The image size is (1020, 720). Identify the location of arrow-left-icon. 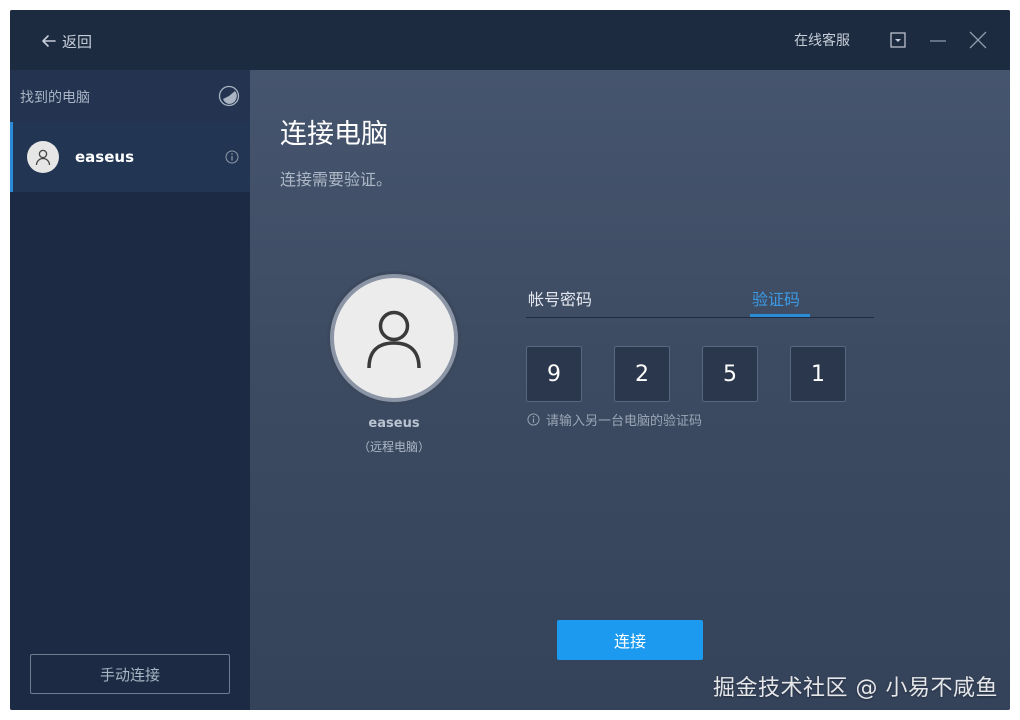
(49, 41).